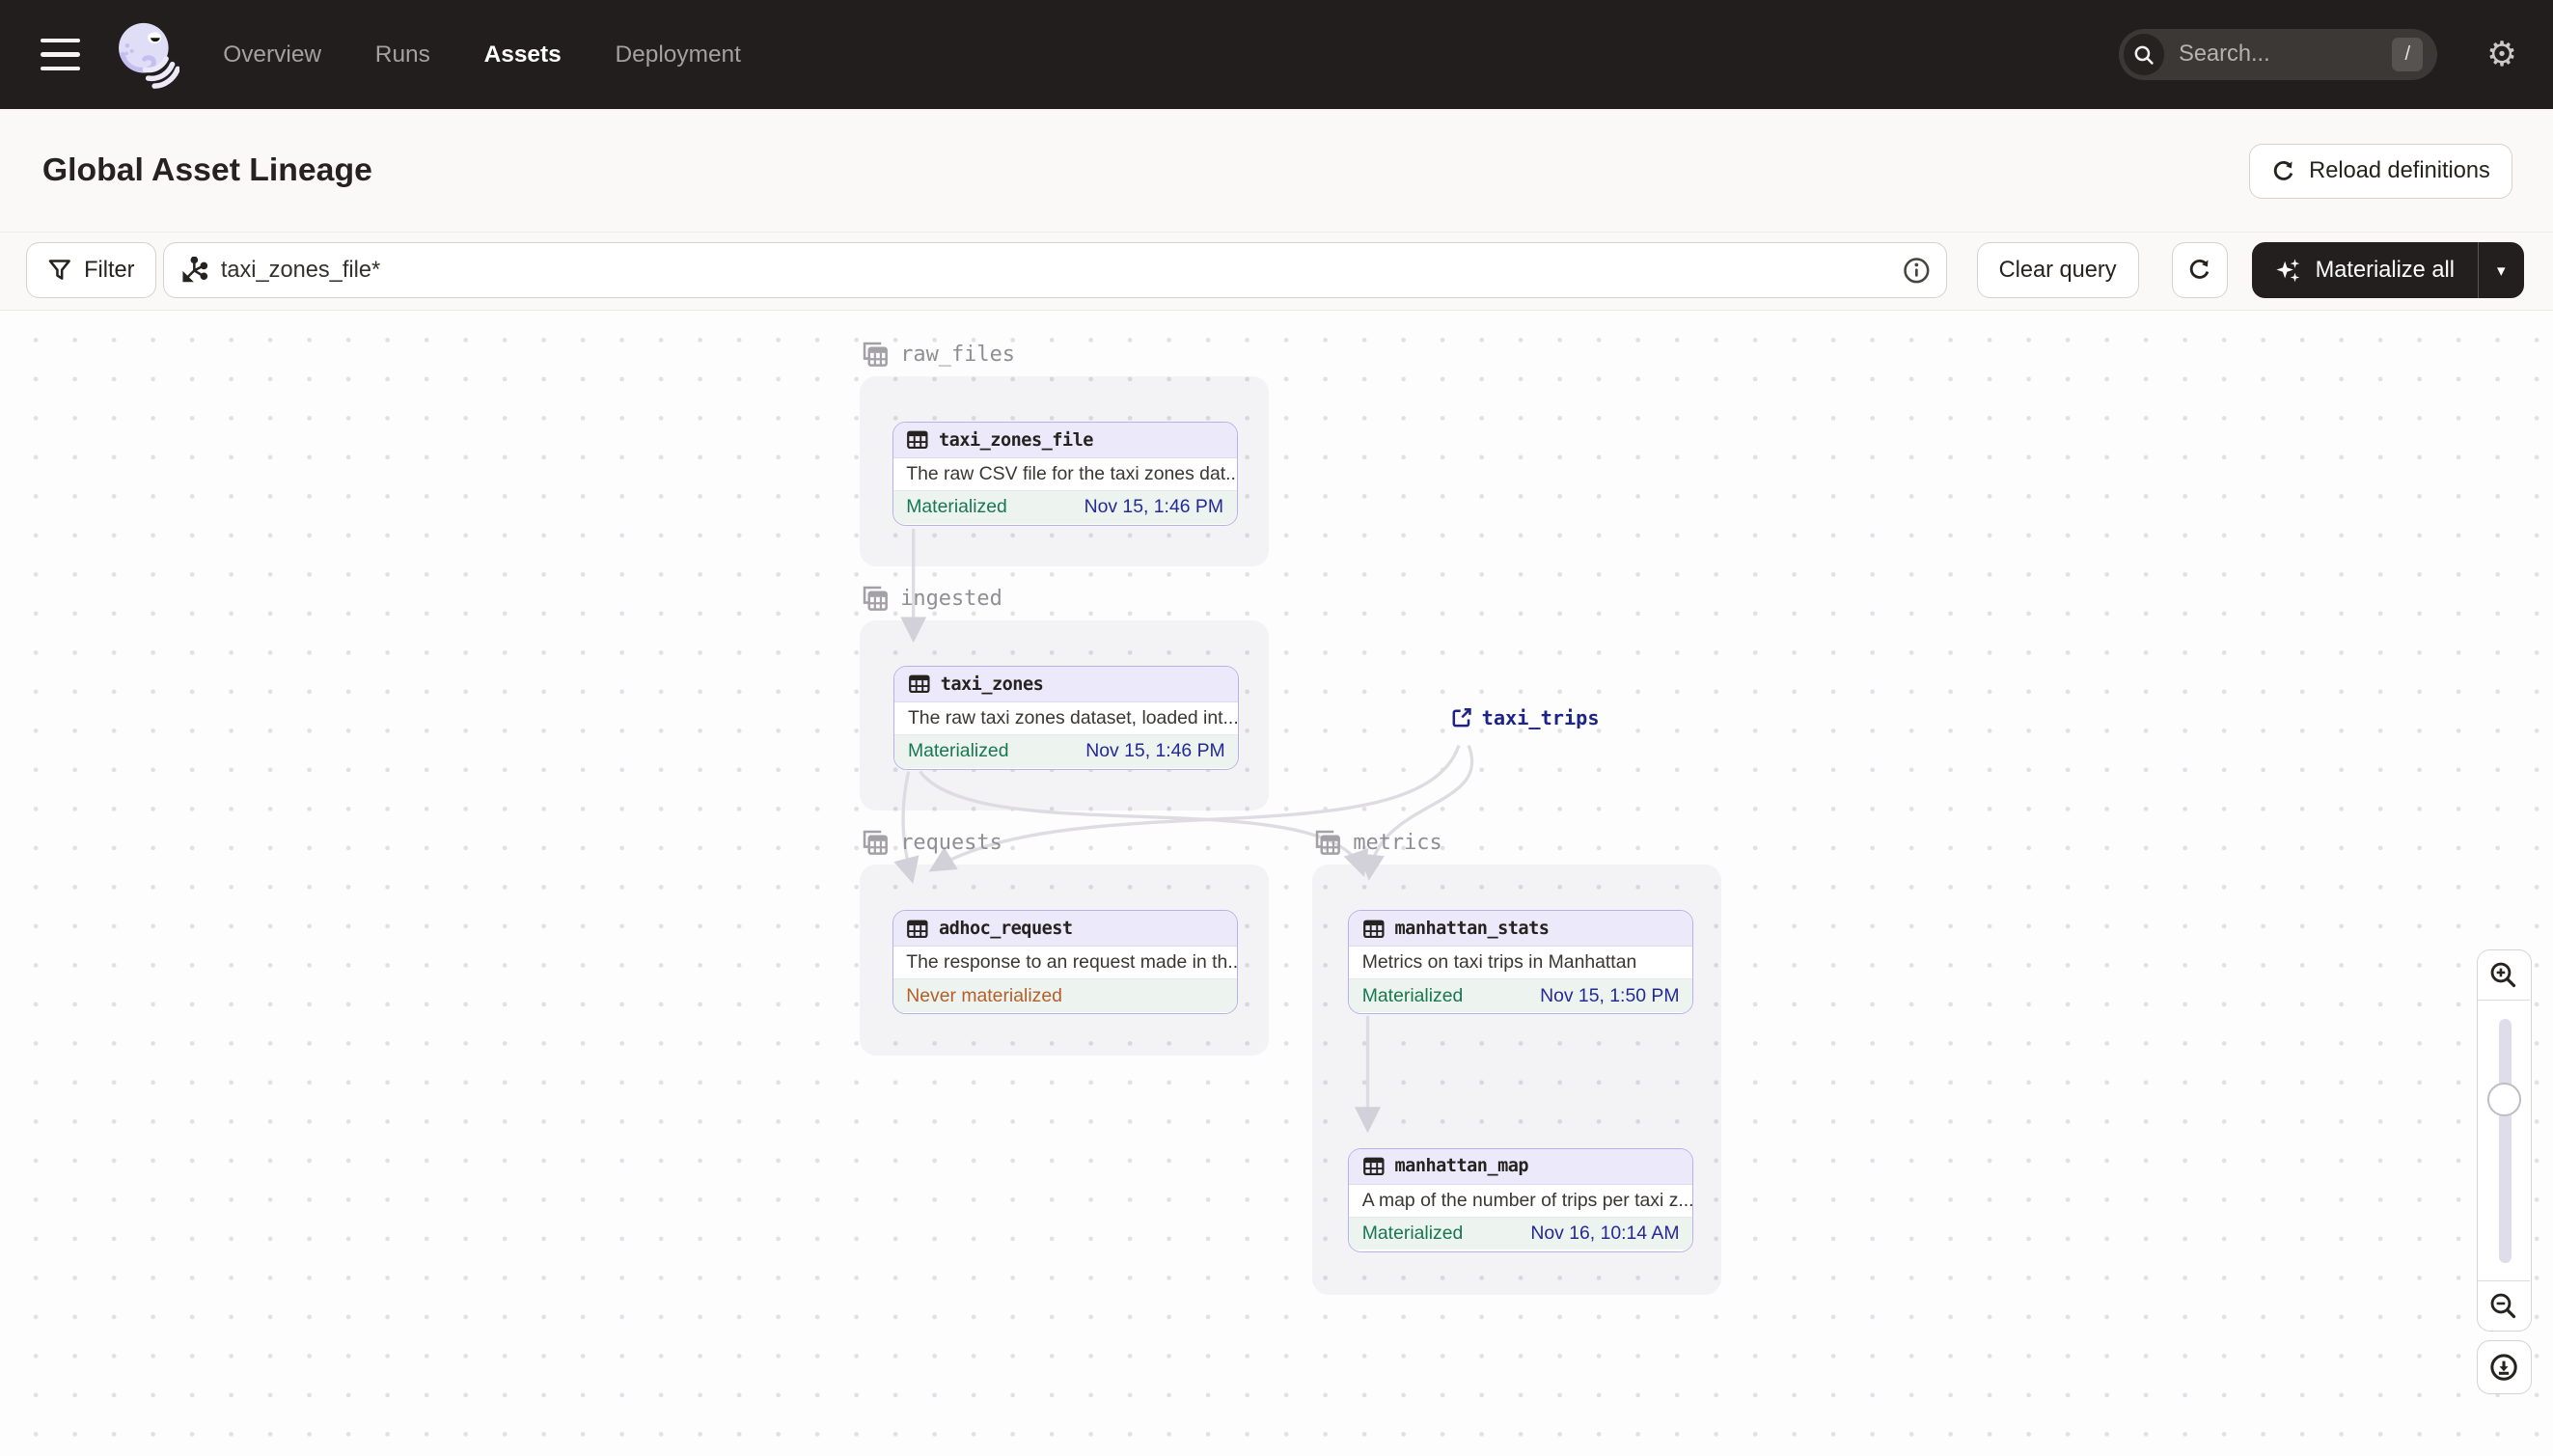 This screenshot has height=1456, width=2553. I want to click on filter-button: Filter, so click(91, 270).